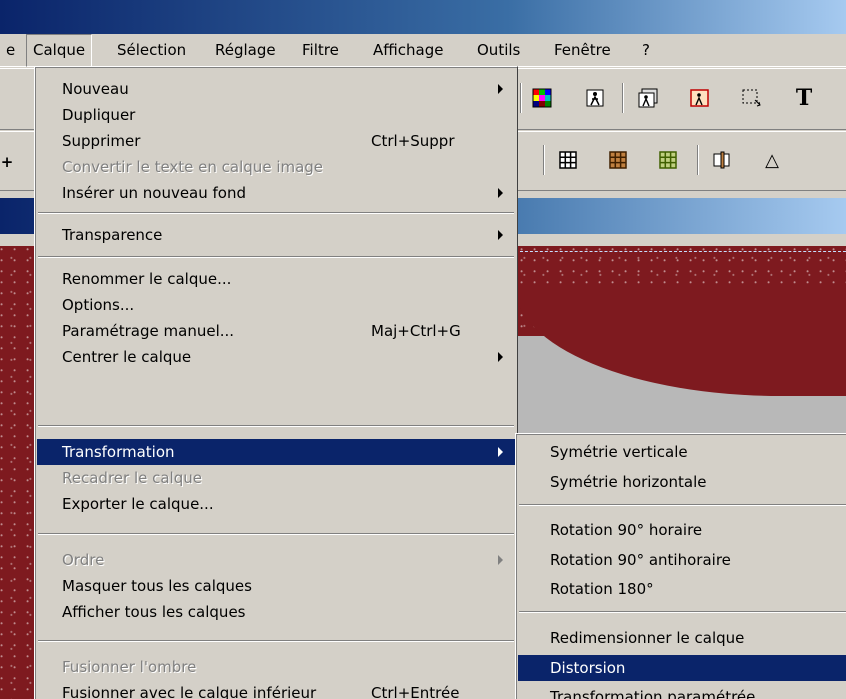  I want to click on color-palette-icon, so click(542, 98).